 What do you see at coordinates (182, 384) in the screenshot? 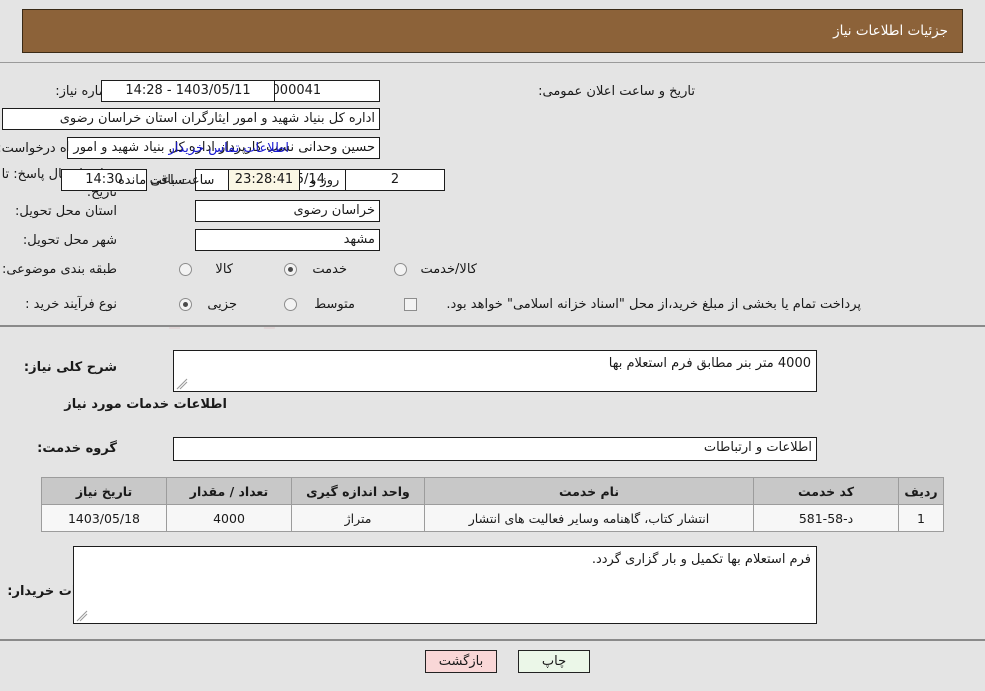
I see `resize-grip-icon` at bounding box center [182, 384].